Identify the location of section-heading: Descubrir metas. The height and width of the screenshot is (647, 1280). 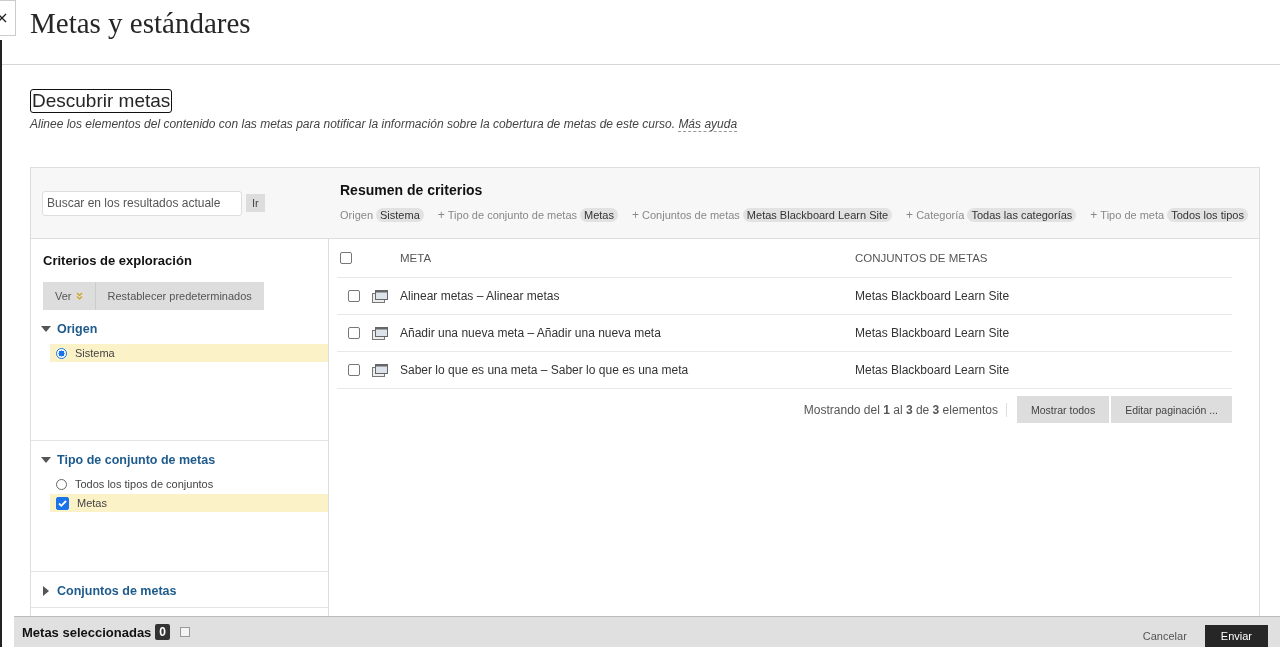
(101, 101).